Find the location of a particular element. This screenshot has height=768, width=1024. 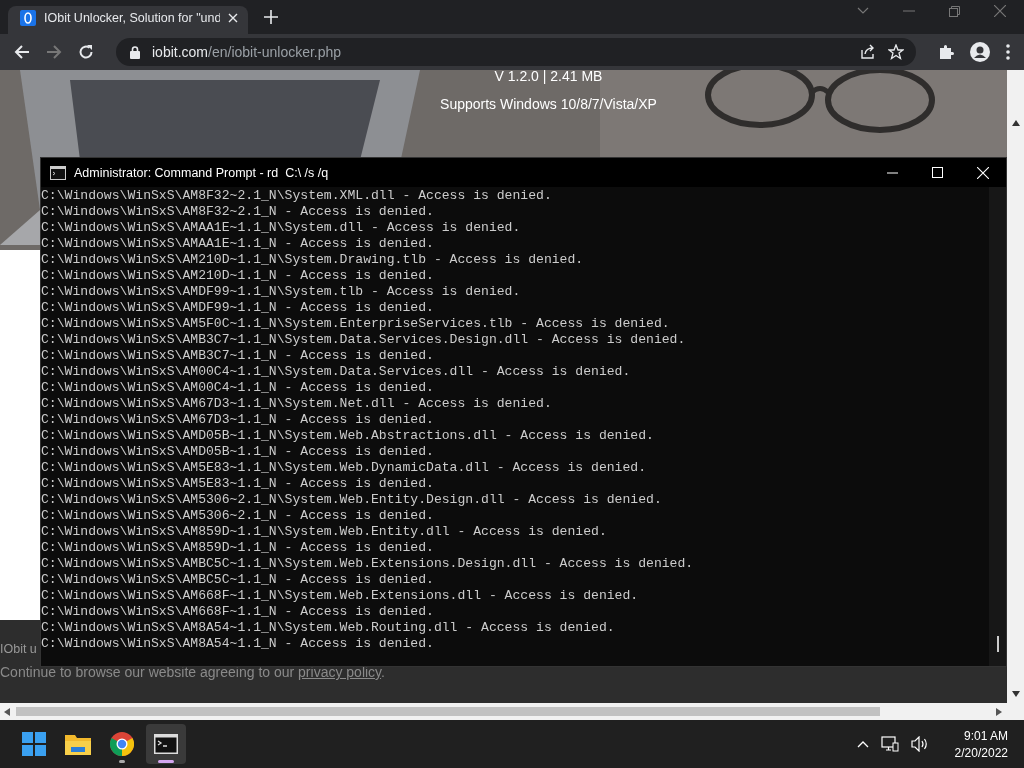

console-line: C:\Windows\WinSxS\AM5E83~1.1_N\System.Web.DynamicData.dll - Access is denied. is located at coordinates (344, 468).